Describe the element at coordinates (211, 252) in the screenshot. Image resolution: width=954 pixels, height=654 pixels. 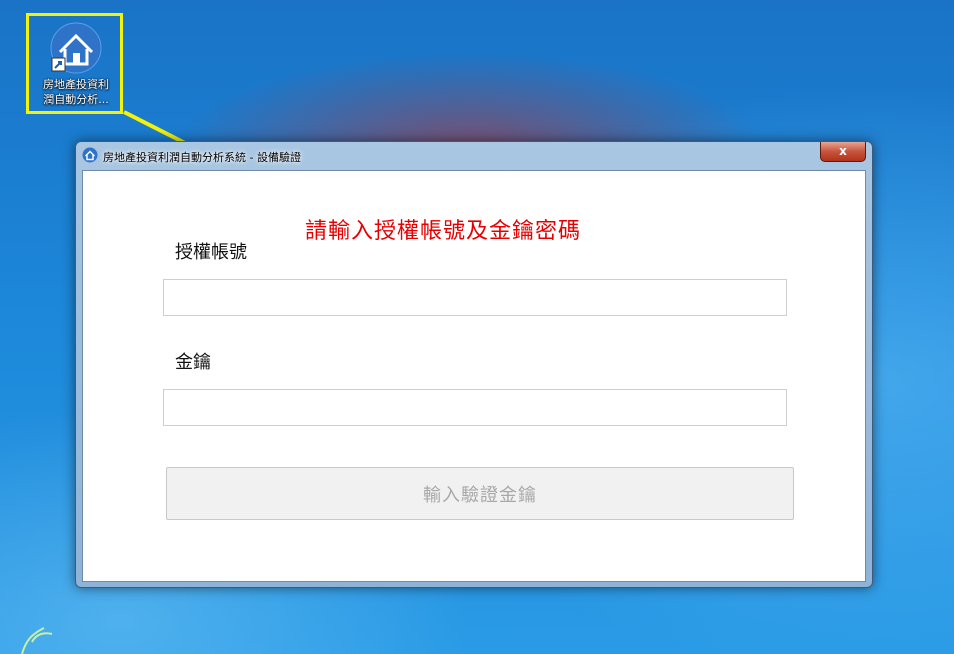
I see `account-label: 授權帳號` at that location.